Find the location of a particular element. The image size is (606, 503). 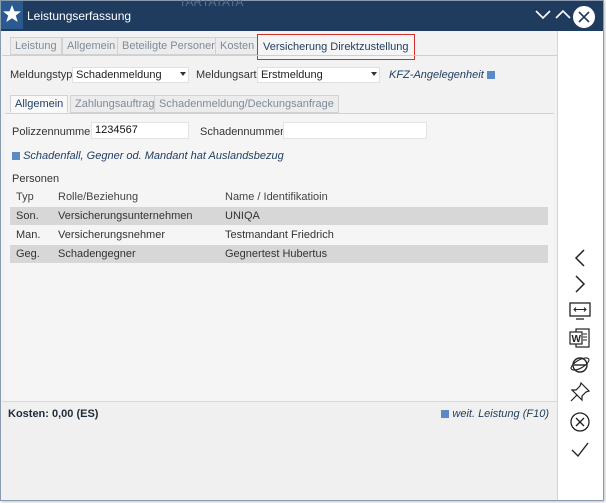

side-action-panel: W is located at coordinates (580, 265).